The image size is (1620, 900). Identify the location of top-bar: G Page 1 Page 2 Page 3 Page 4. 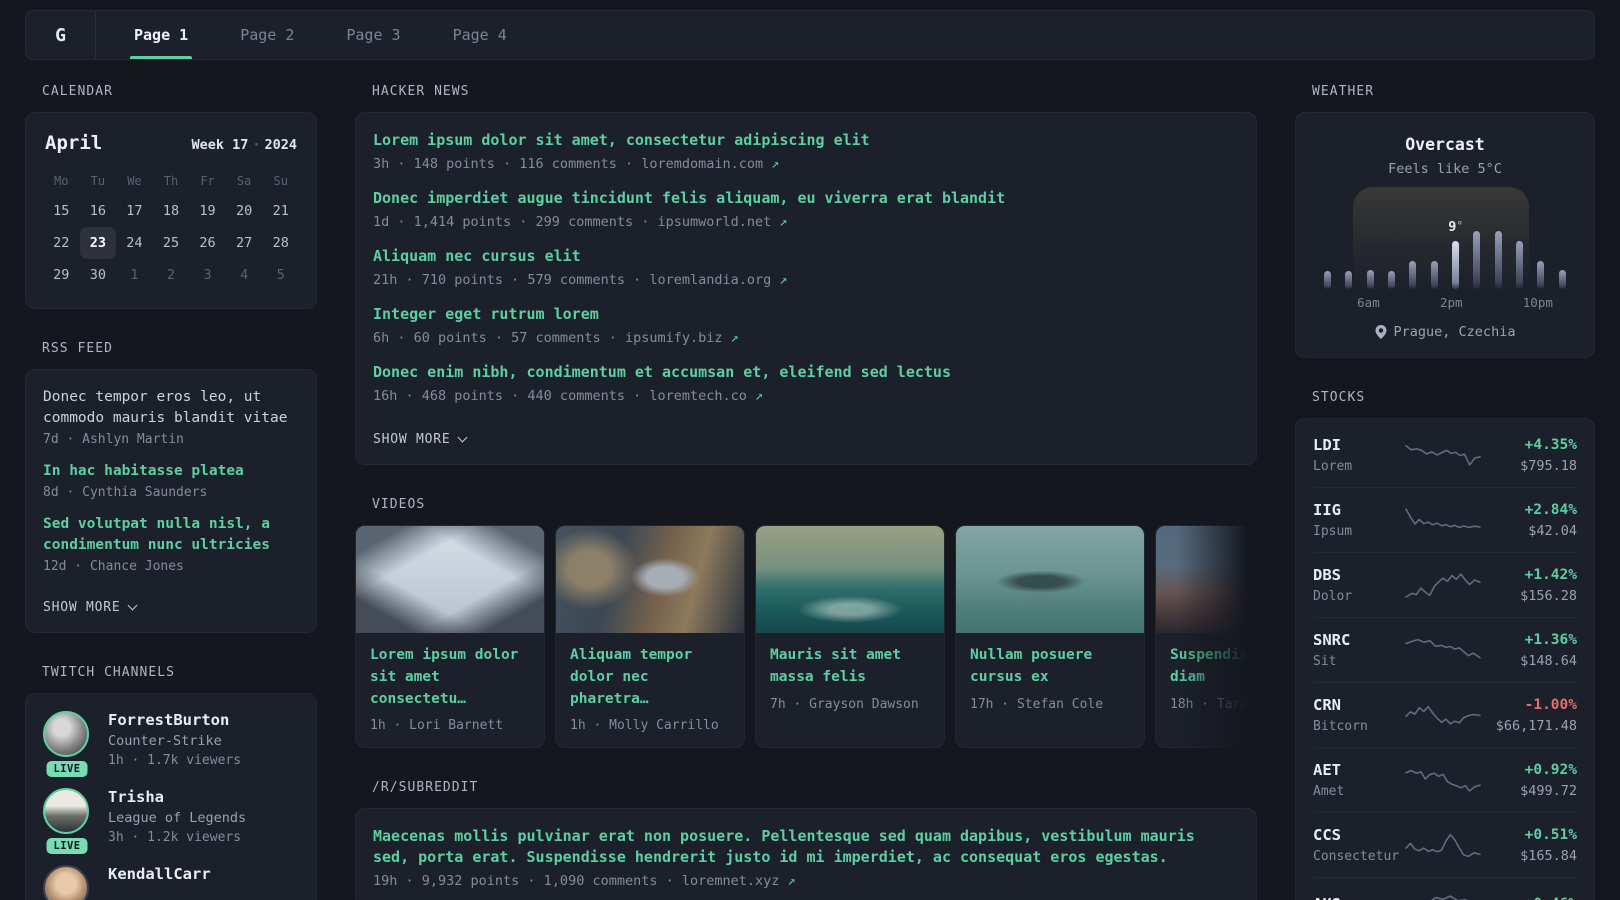
(810, 35).